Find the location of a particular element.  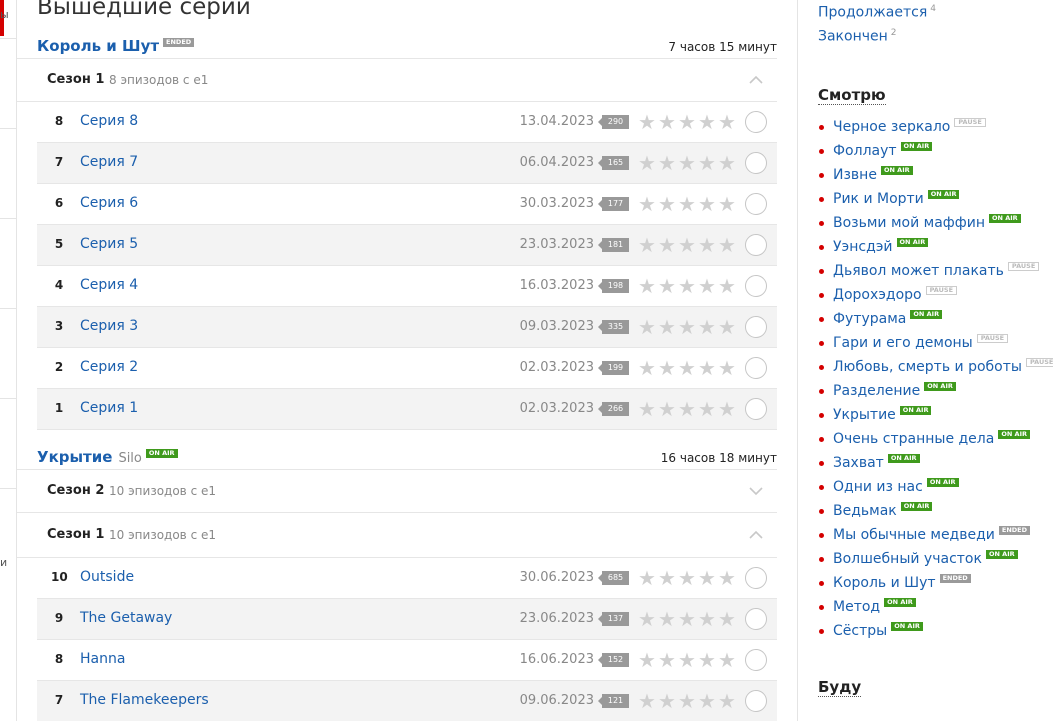

show-title-link: Король и Шут is located at coordinates (98, 46).